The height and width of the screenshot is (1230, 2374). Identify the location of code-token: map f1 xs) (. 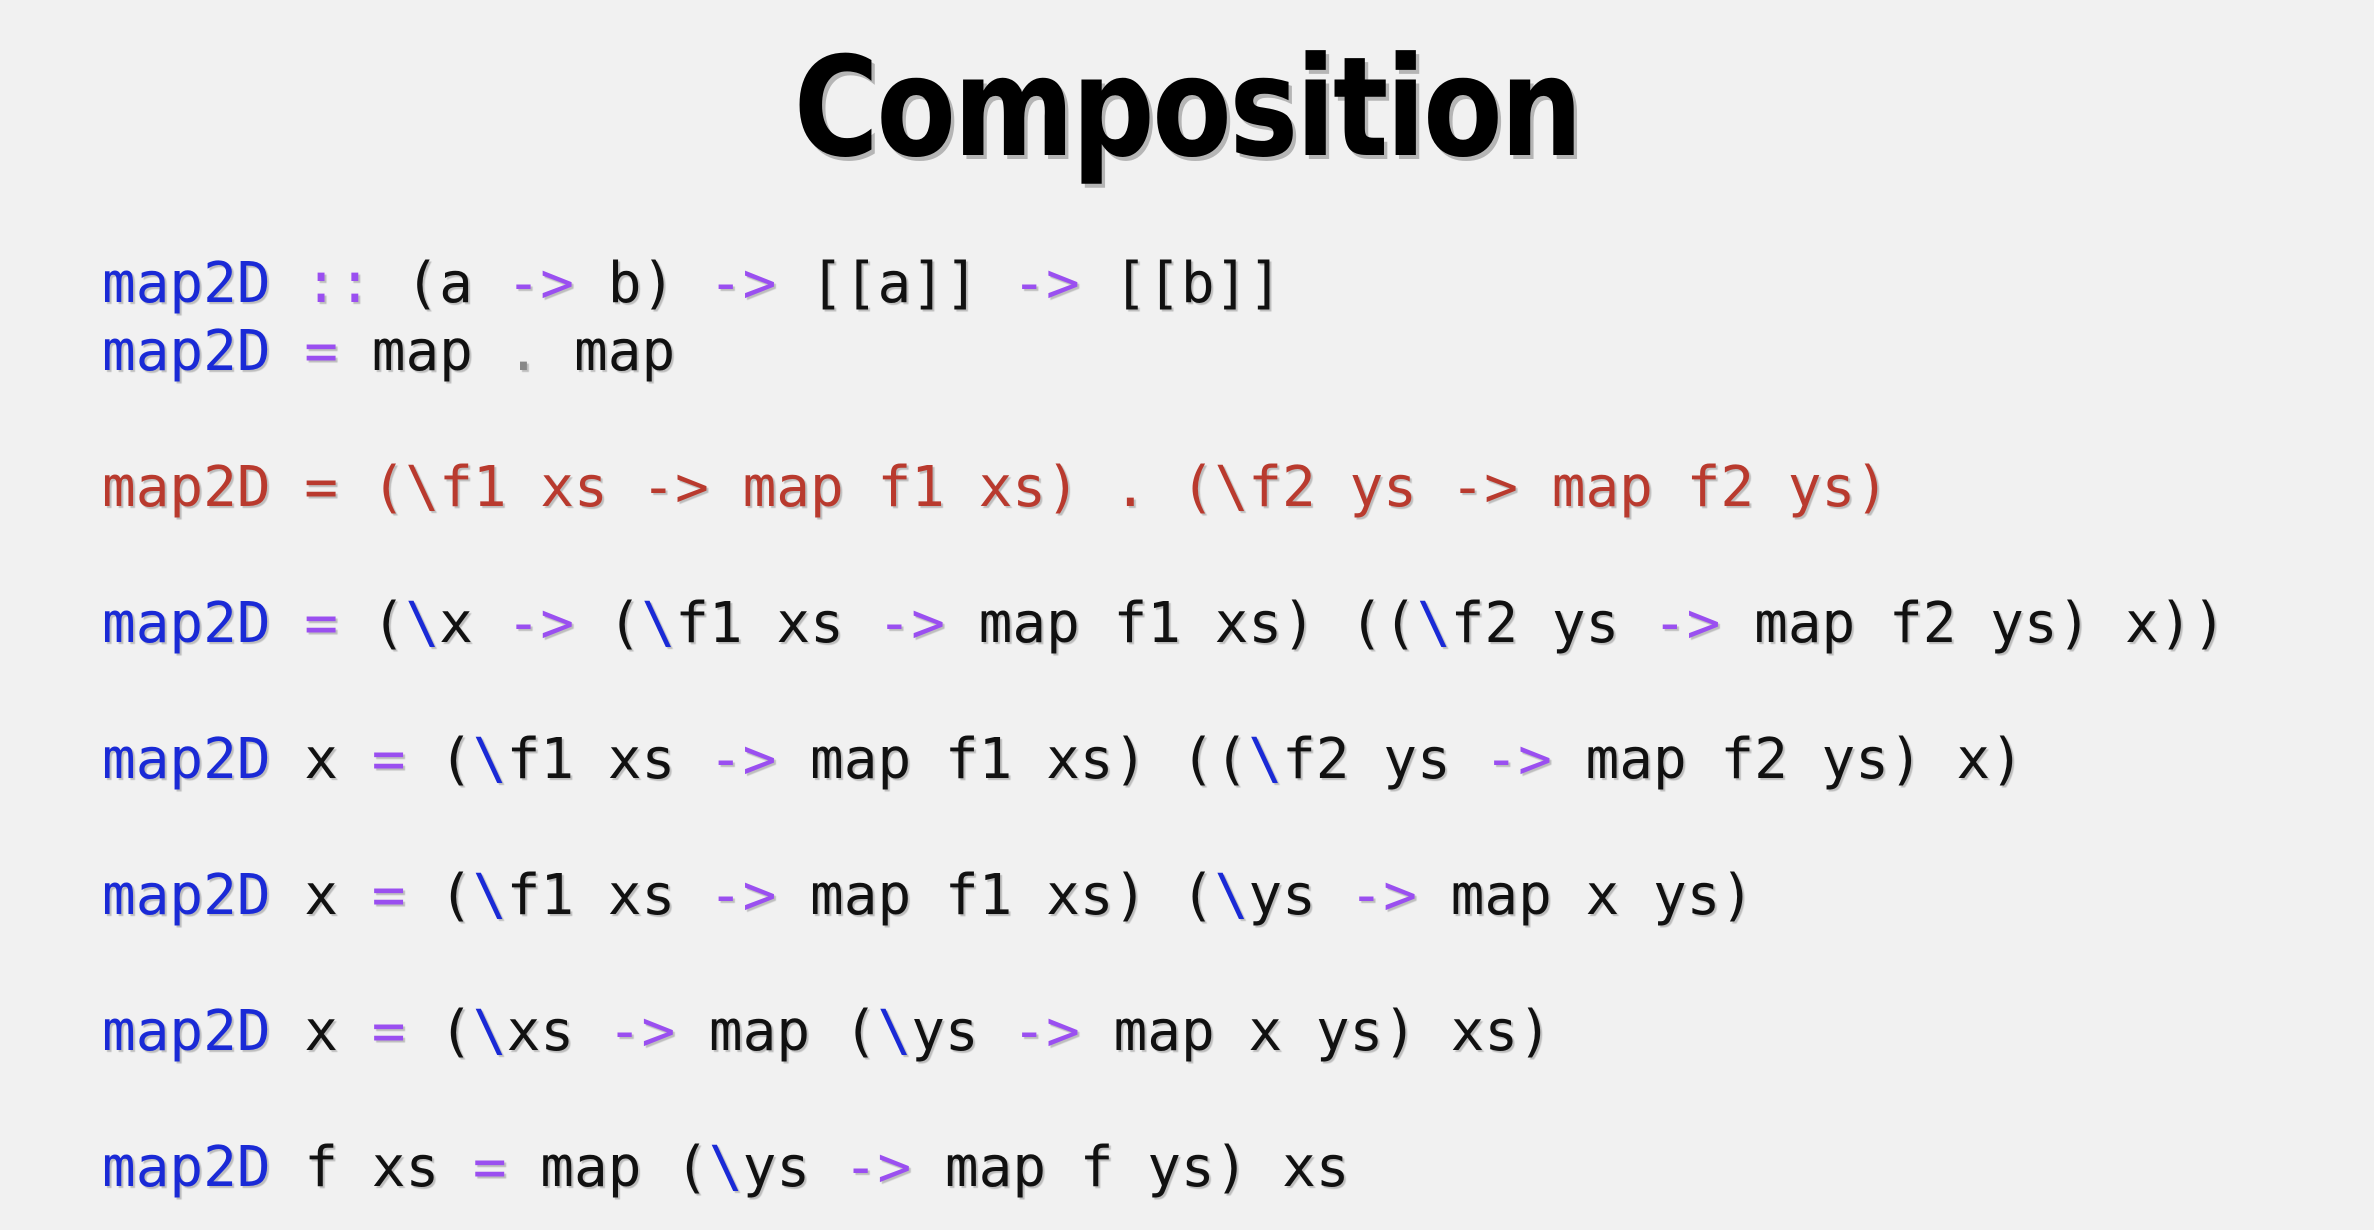
(995, 895).